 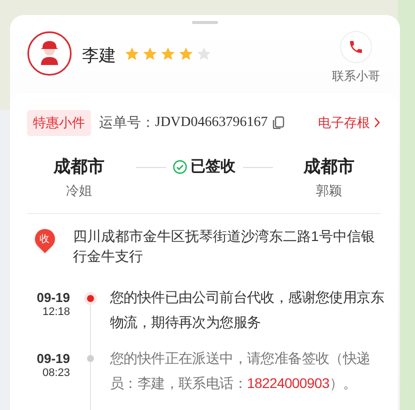 I want to click on event-time: 12:18, so click(x=56, y=311).